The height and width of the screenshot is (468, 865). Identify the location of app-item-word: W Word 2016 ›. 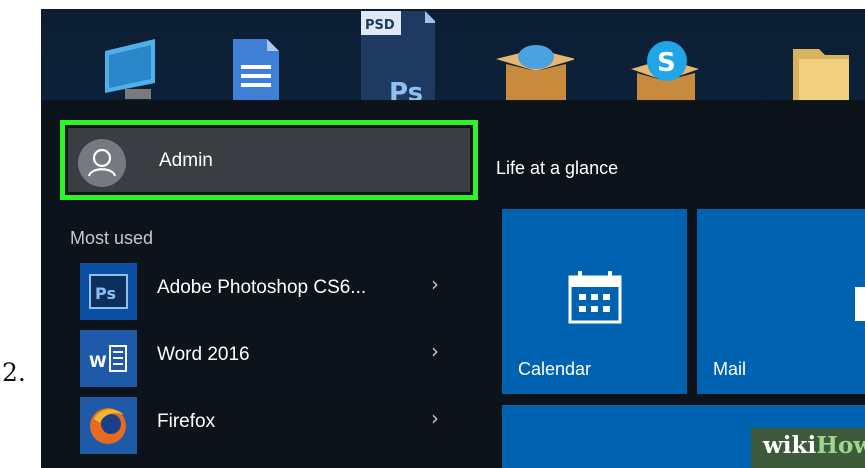
(261, 358).